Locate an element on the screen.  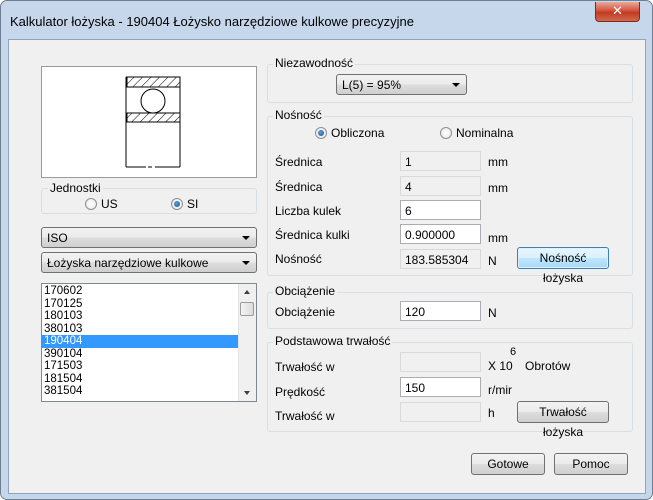
reliability-select: L(5) = 95% is located at coordinates (401, 84).